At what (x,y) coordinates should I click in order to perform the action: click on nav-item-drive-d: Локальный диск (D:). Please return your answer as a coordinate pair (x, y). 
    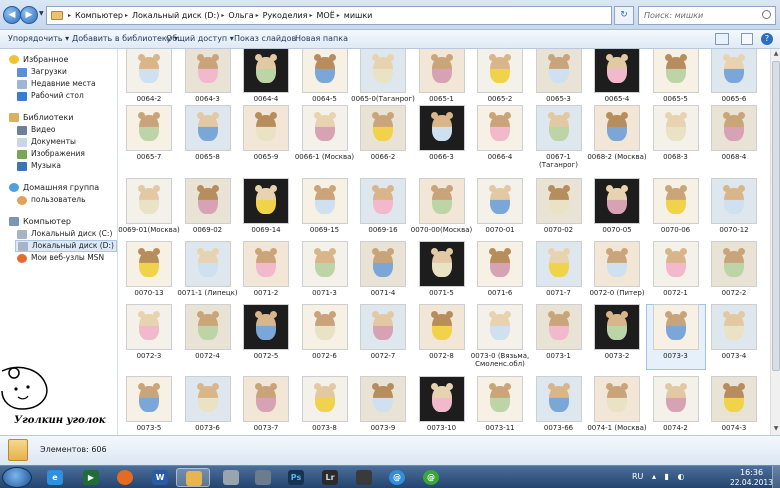
    Looking at the image, I should click on (66, 246).